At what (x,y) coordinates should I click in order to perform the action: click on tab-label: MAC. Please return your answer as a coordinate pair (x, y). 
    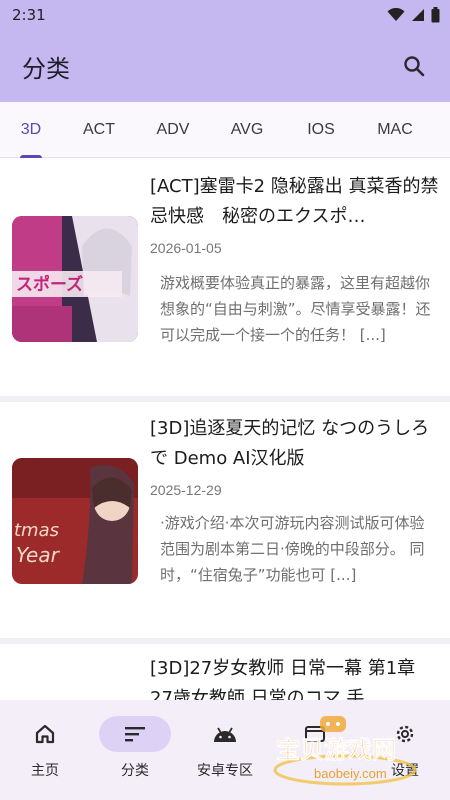
    Looking at the image, I should click on (395, 129).